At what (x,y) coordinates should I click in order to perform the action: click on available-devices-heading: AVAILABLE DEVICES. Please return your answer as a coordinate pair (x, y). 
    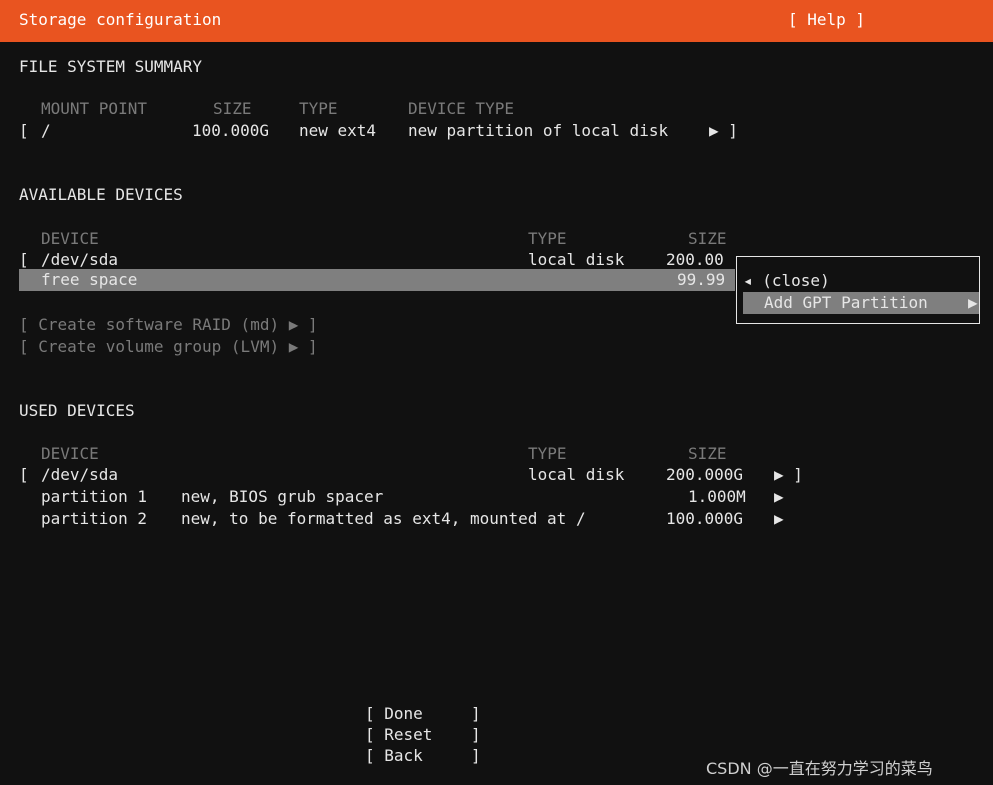
    Looking at the image, I should click on (101, 194).